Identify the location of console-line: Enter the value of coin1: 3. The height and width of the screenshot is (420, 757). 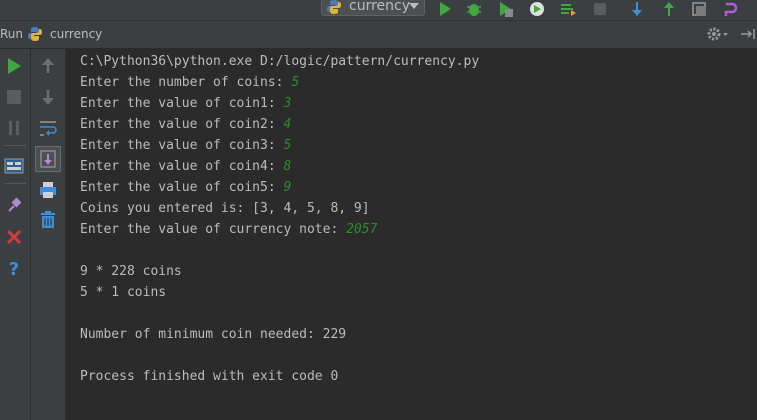
(185, 103).